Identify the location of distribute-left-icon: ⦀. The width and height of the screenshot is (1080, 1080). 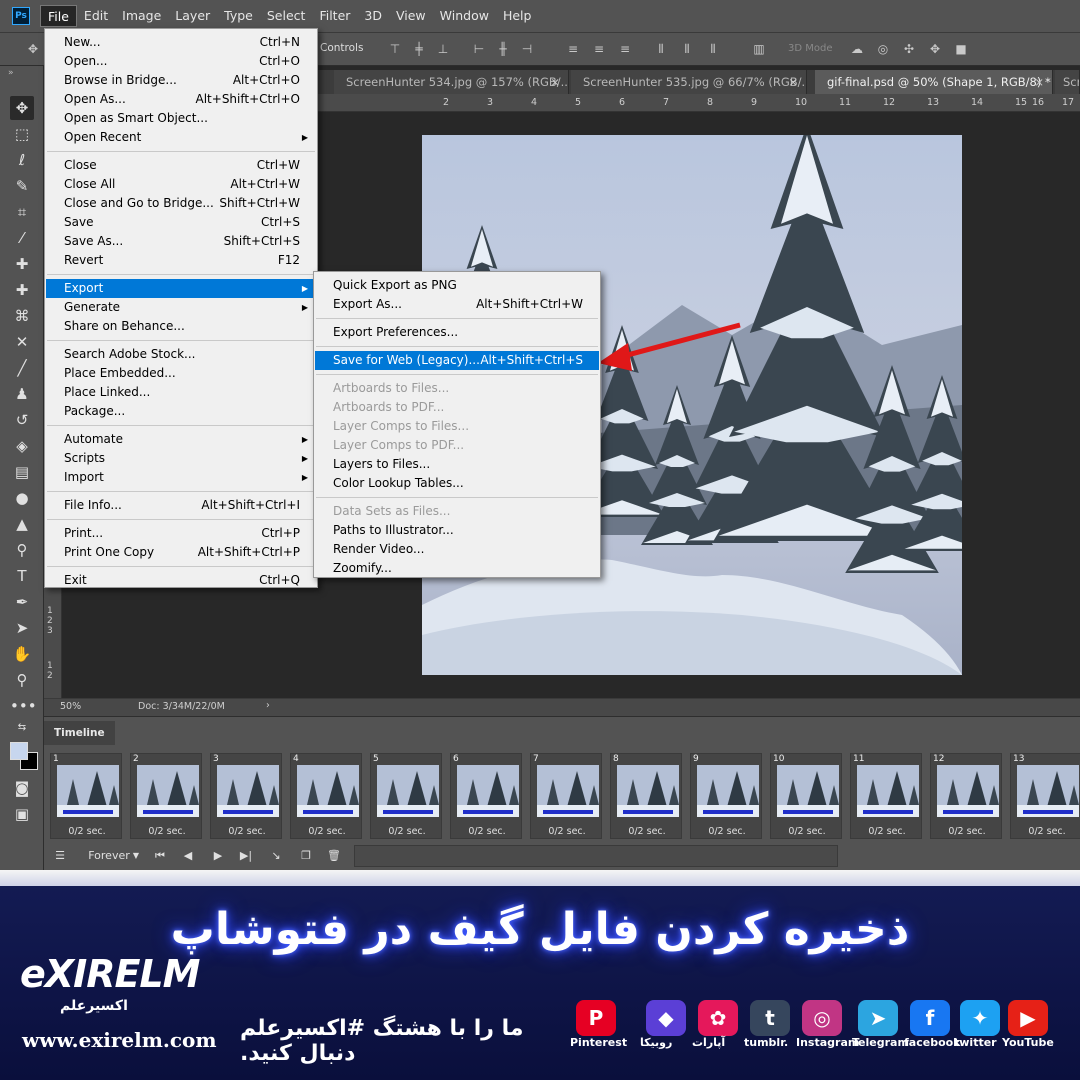
(661, 49).